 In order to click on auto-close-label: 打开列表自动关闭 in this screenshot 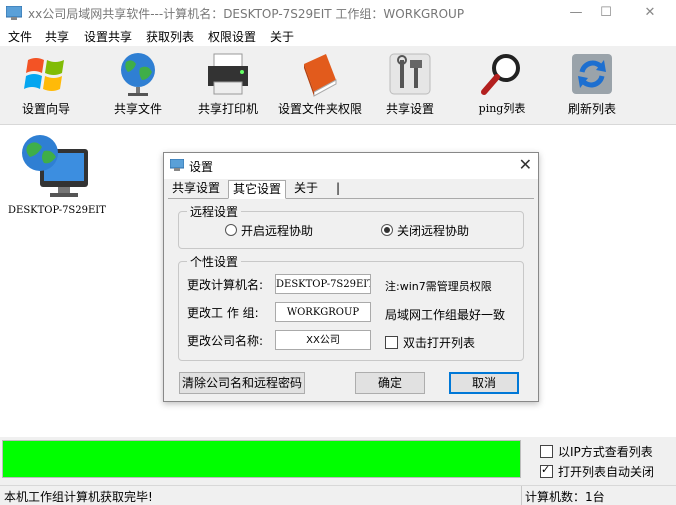, I will do `click(606, 472)`.